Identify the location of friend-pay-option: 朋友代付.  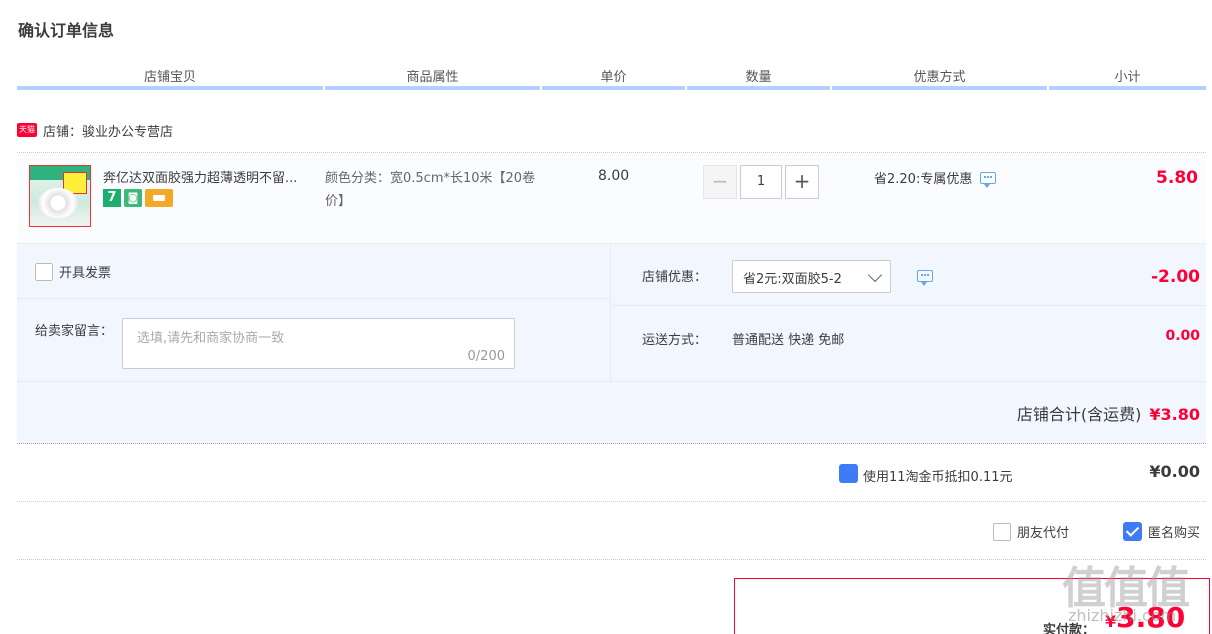
(1031, 531).